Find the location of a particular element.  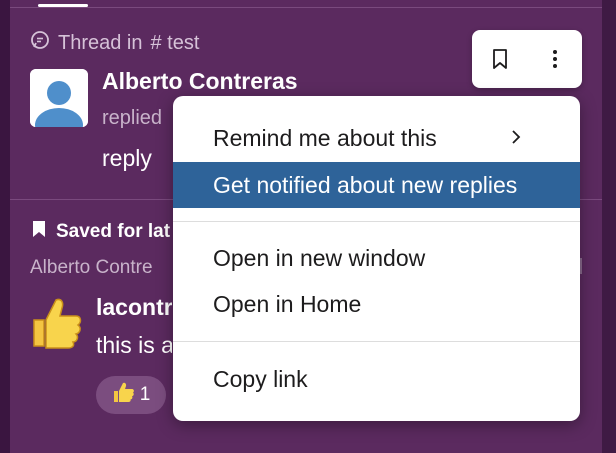

menu-item-remind-me: Remind me about this is located at coordinates (376, 138).